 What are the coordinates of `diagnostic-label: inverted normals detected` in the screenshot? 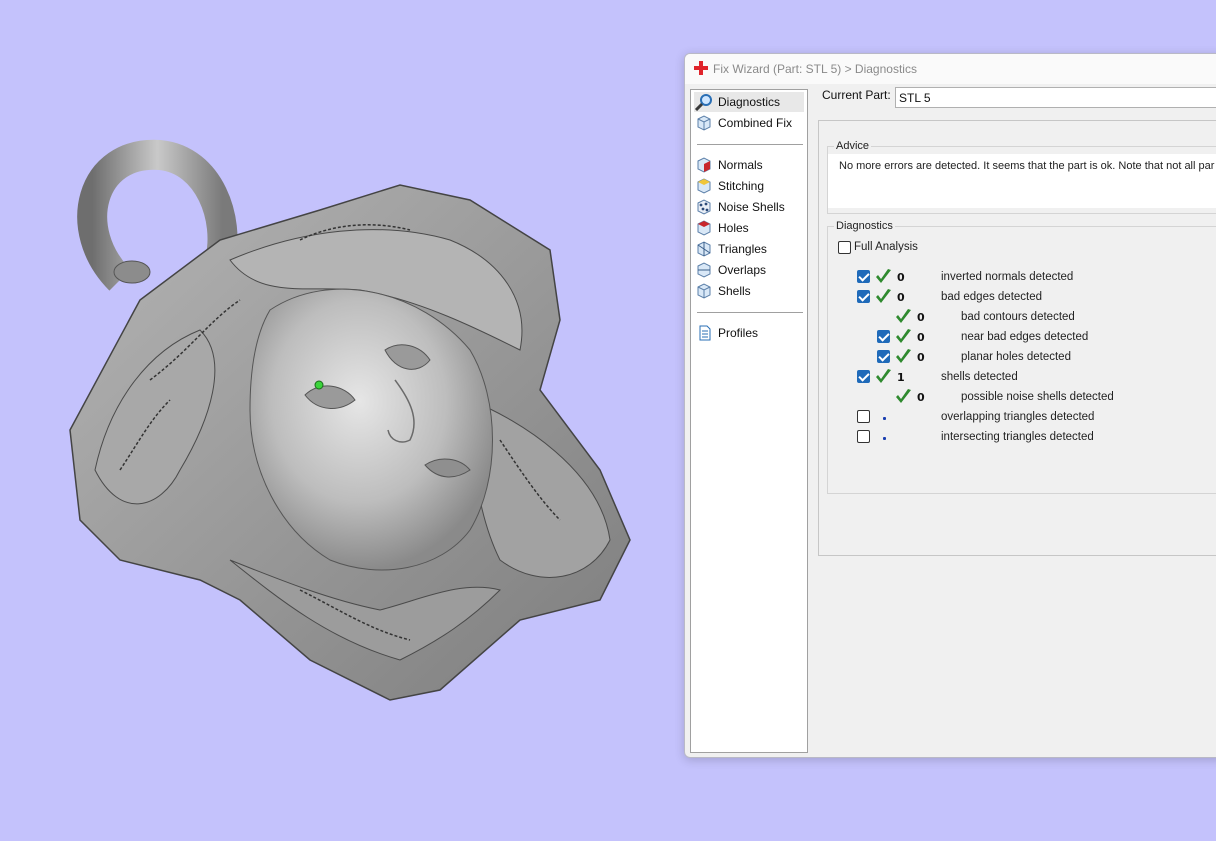 It's located at (1007, 277).